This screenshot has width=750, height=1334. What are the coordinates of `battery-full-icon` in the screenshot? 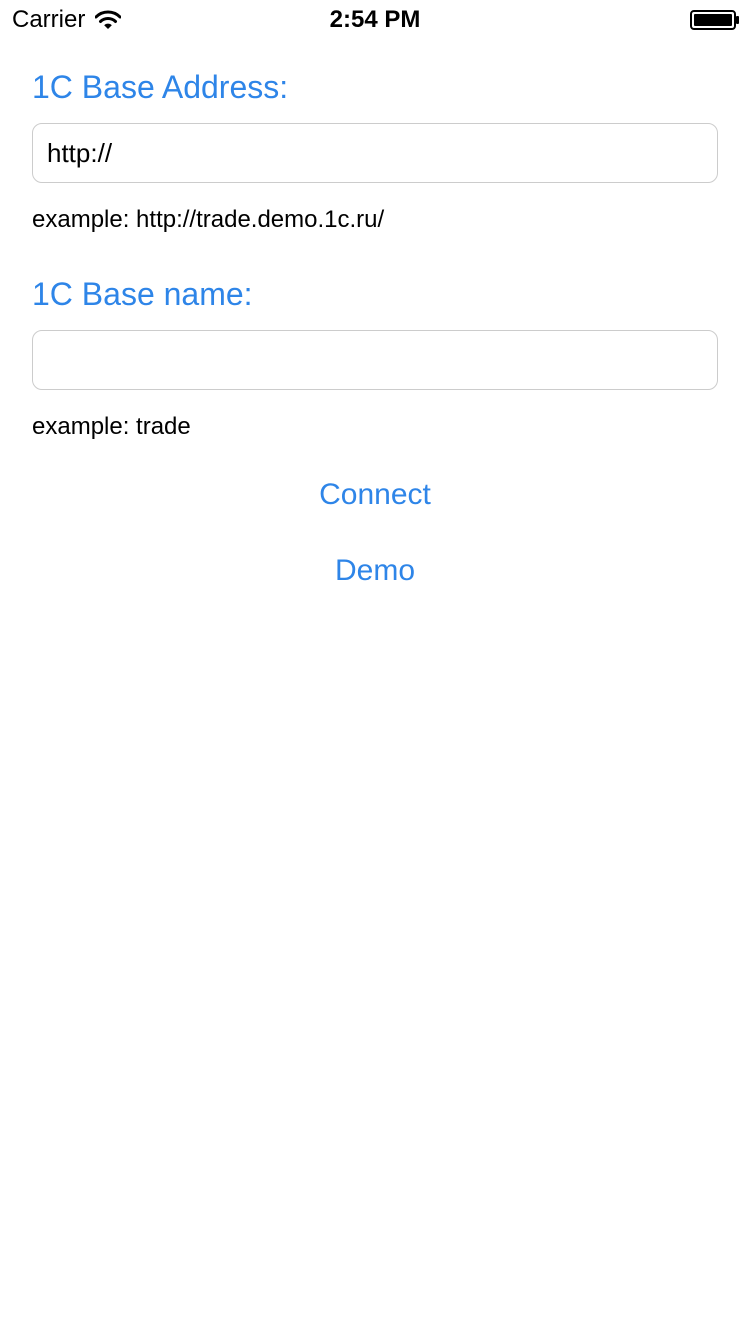 It's located at (715, 20).